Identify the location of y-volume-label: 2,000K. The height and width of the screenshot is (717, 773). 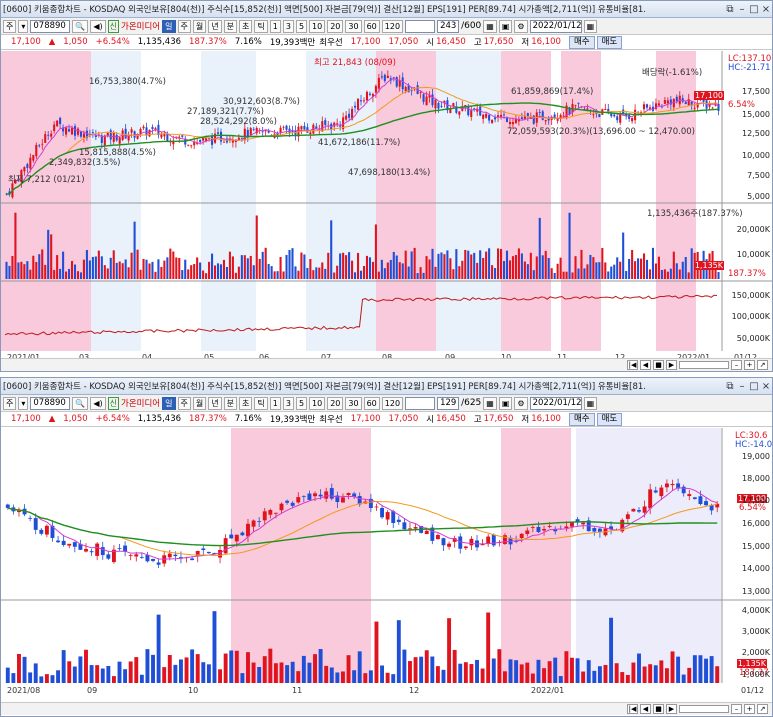
(755, 652).